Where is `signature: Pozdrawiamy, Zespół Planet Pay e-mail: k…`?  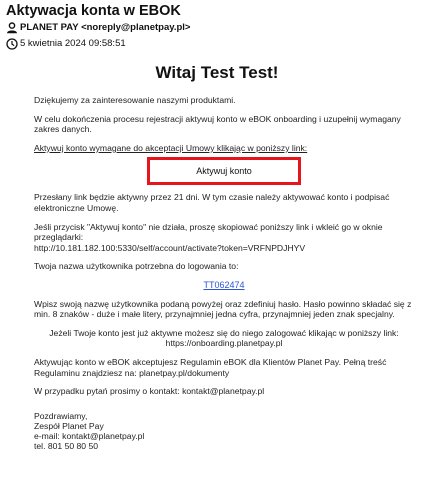 signature: Pozdrawiamy, Zespół Planet Pay e-mail: k… is located at coordinates (224, 431).